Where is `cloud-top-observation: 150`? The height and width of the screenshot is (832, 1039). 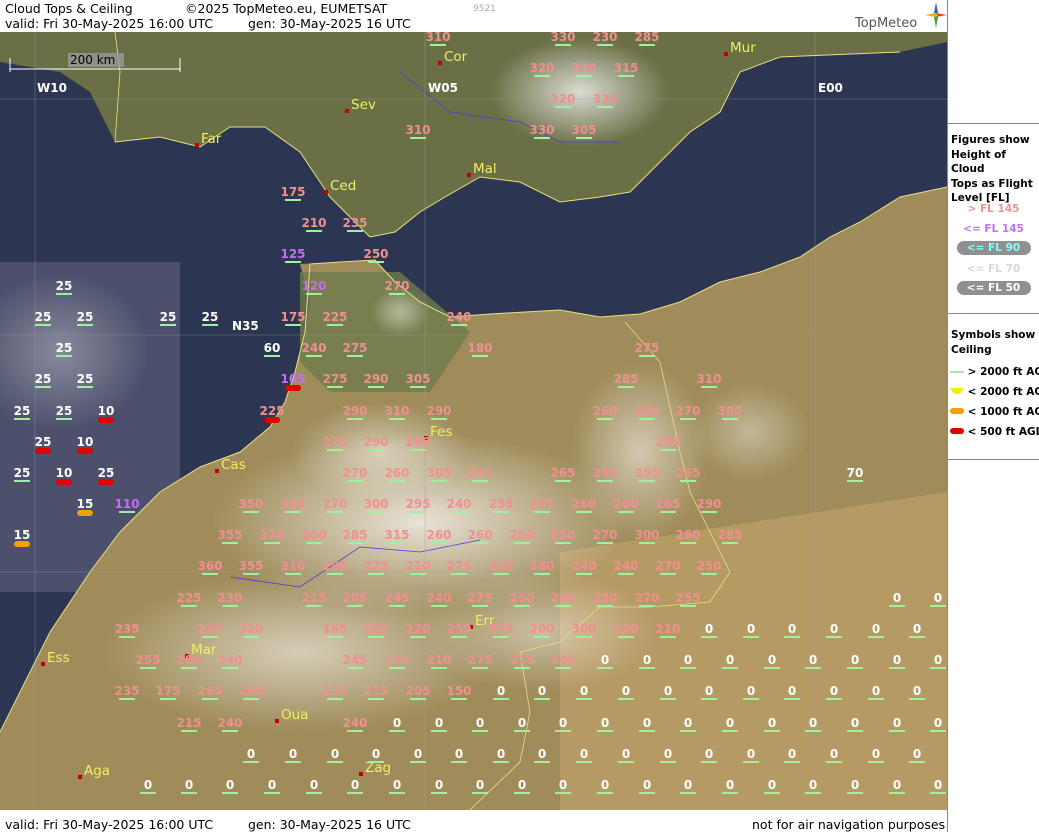
cloud-top-observation: 150 is located at coordinates (459, 692).